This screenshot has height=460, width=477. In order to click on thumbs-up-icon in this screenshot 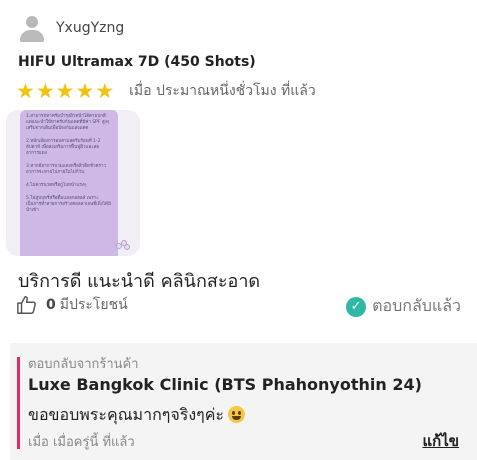, I will do `click(26, 305)`.